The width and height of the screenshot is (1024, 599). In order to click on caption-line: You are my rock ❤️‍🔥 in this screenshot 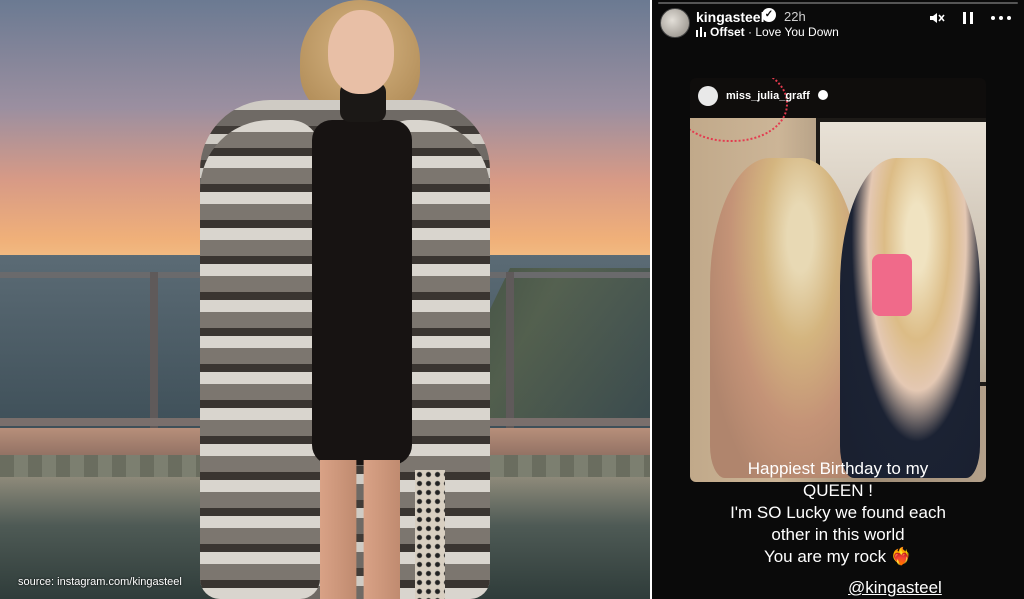, I will do `click(838, 556)`.